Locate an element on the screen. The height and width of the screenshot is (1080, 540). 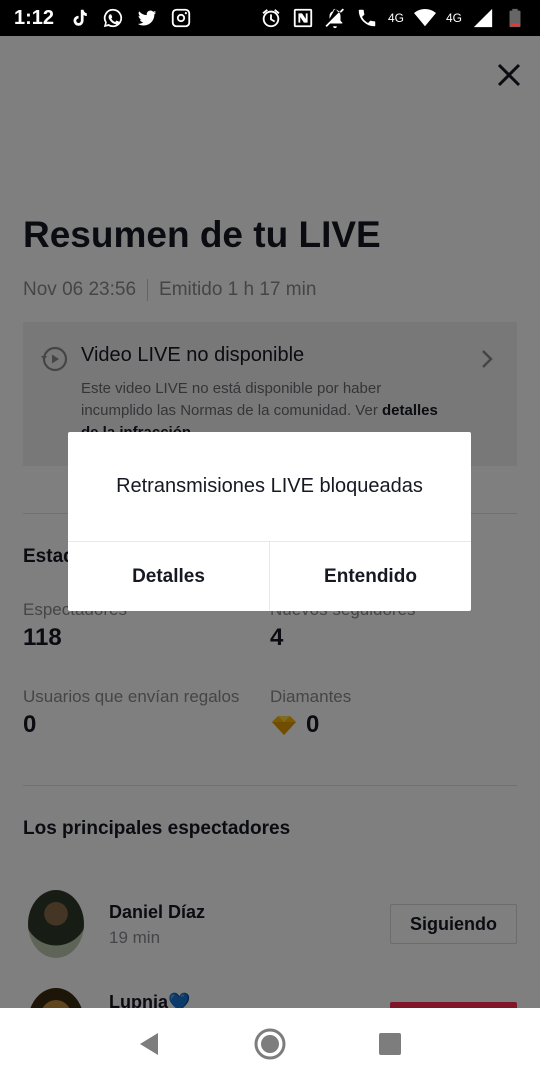
recents-square-icon is located at coordinates (390, 1044).